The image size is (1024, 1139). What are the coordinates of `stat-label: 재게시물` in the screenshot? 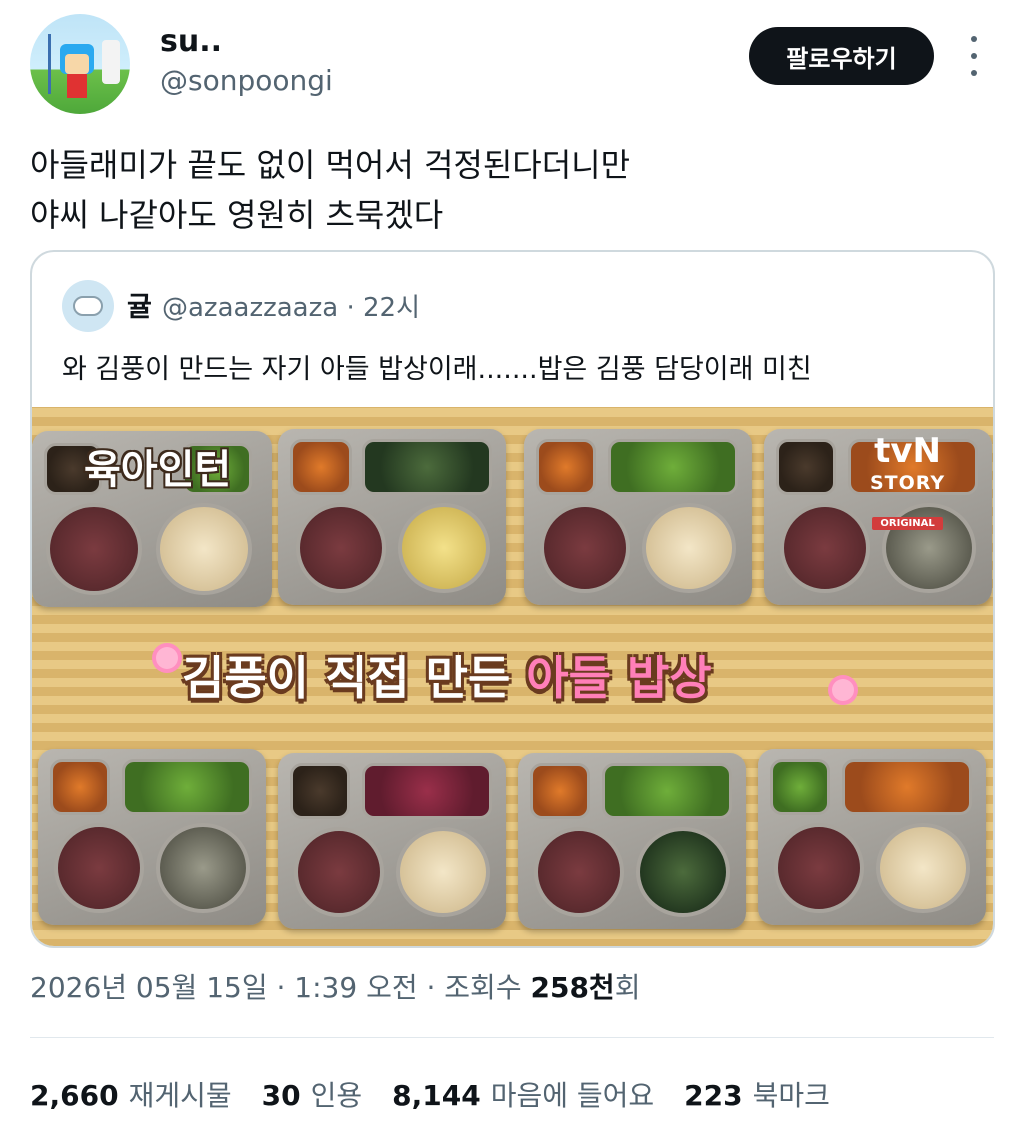 It's located at (180, 1095).